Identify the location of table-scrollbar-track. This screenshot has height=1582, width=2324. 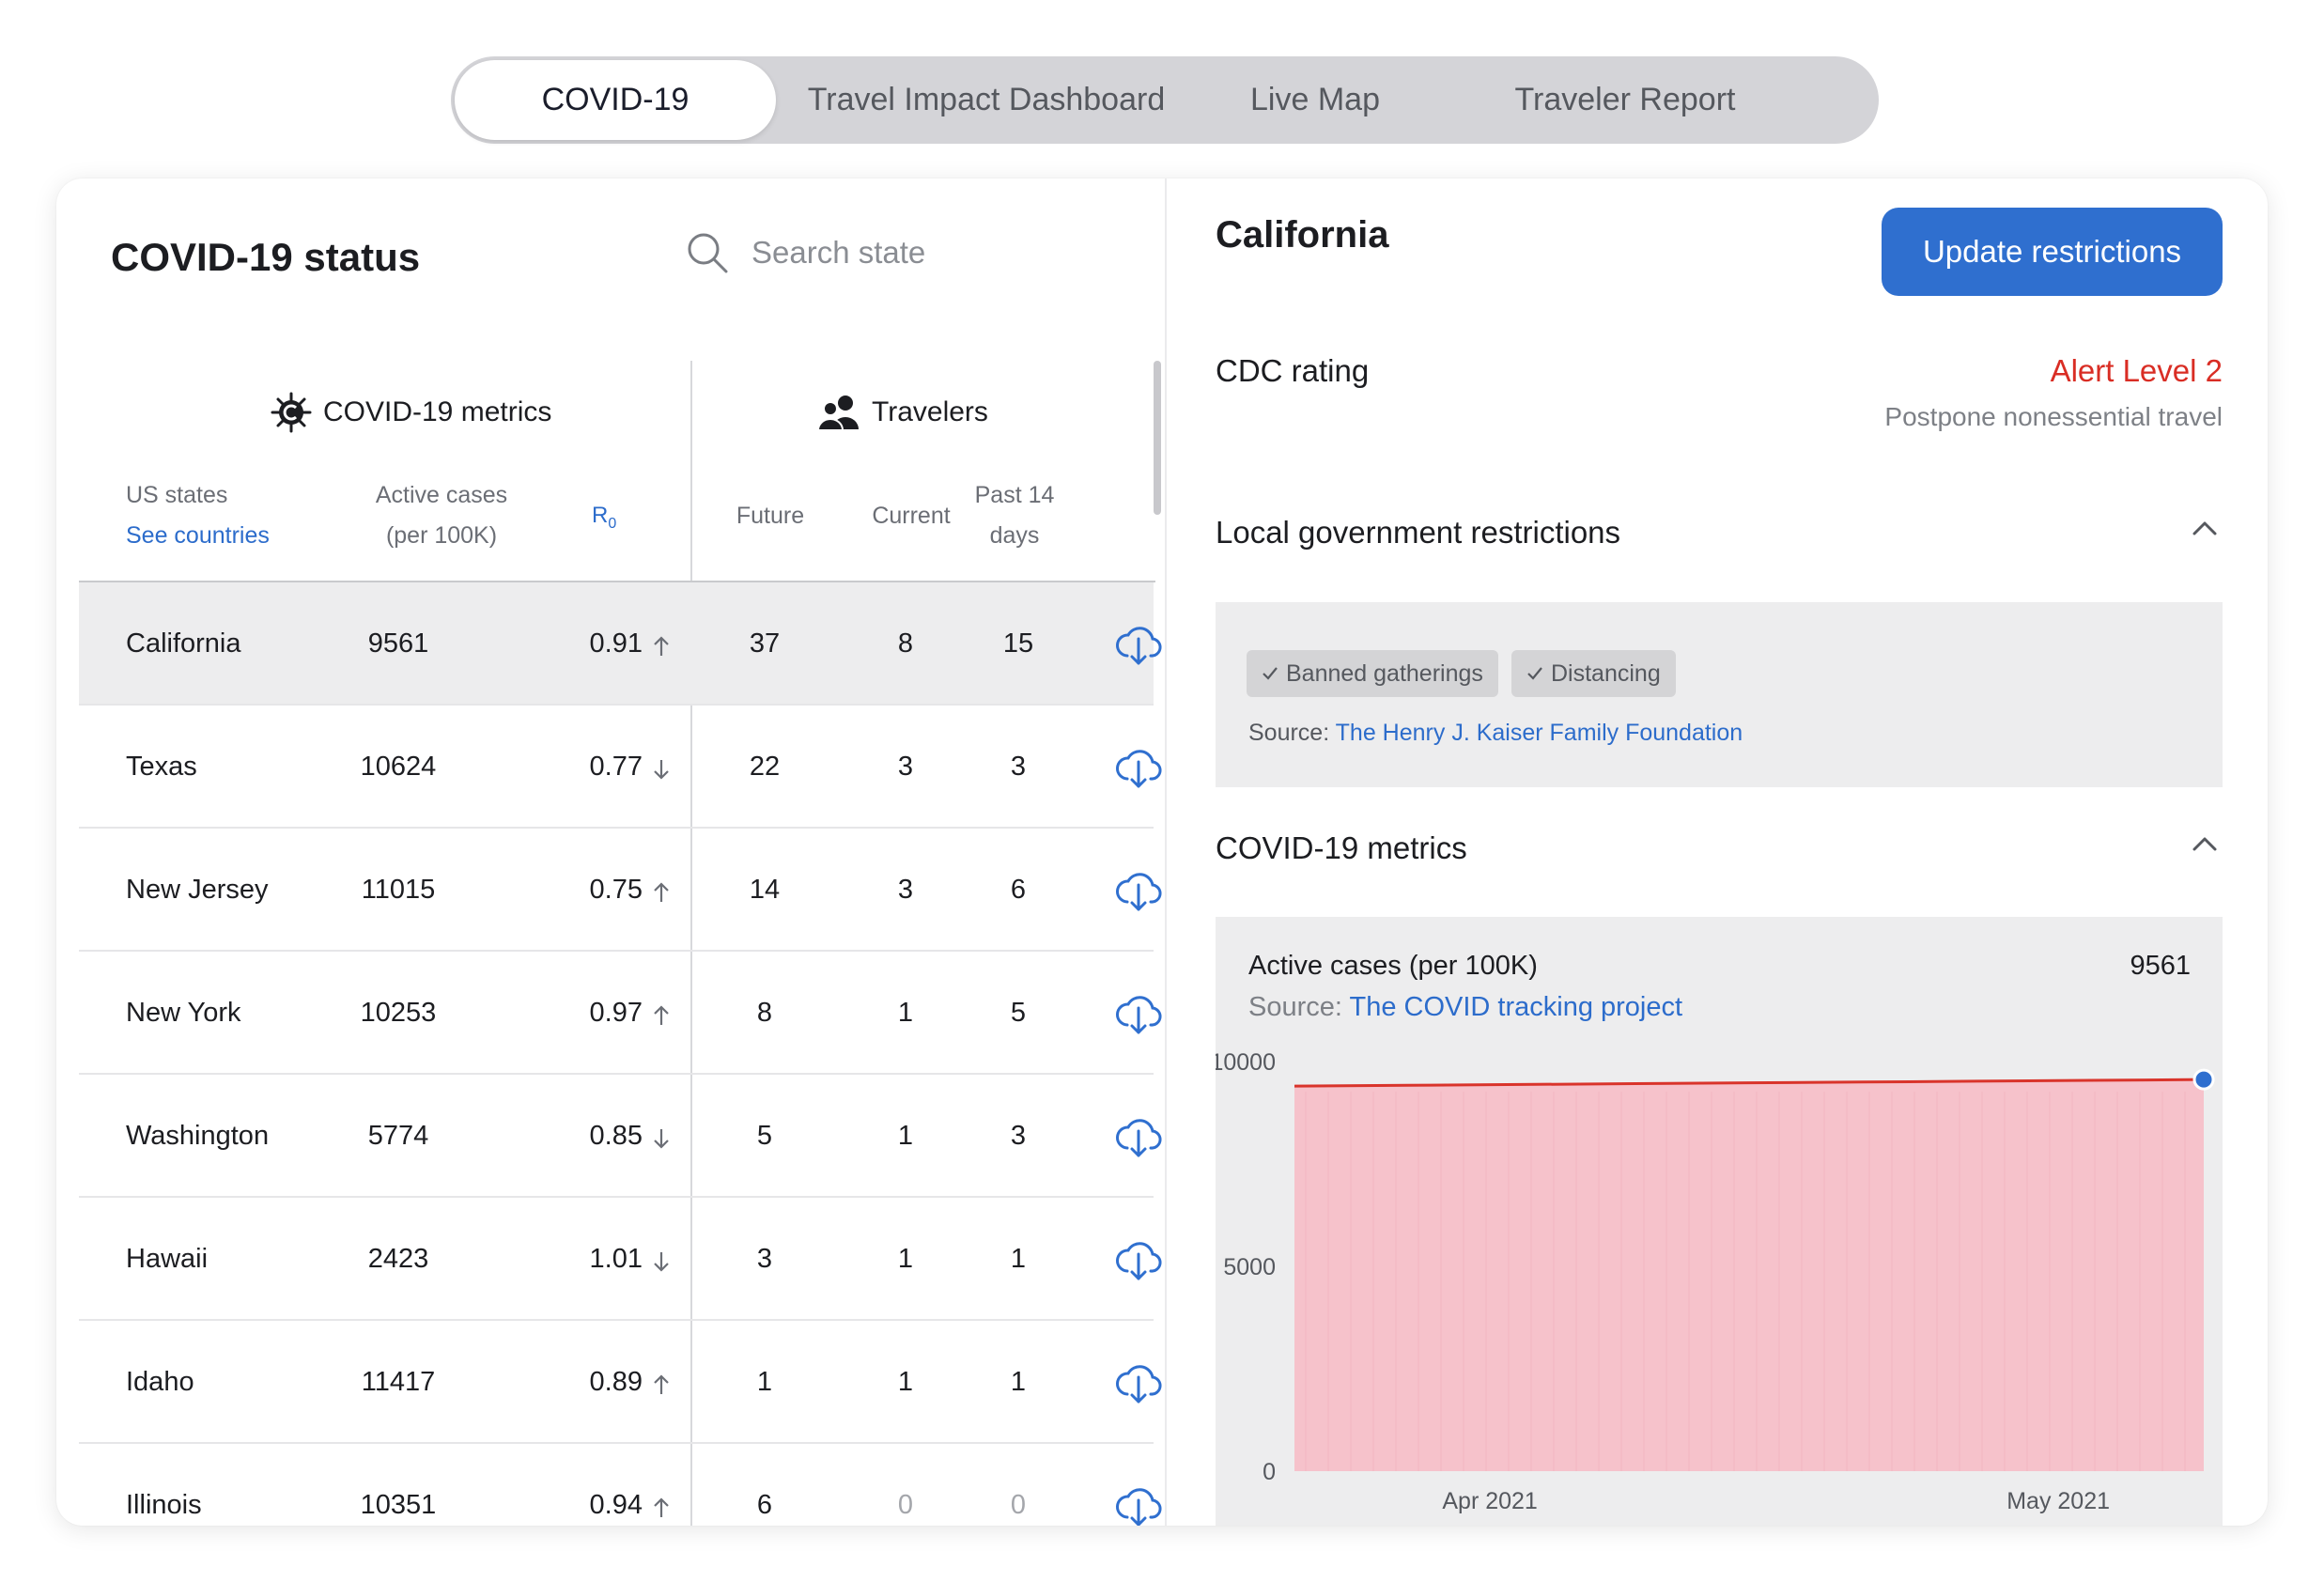
(1157, 943).